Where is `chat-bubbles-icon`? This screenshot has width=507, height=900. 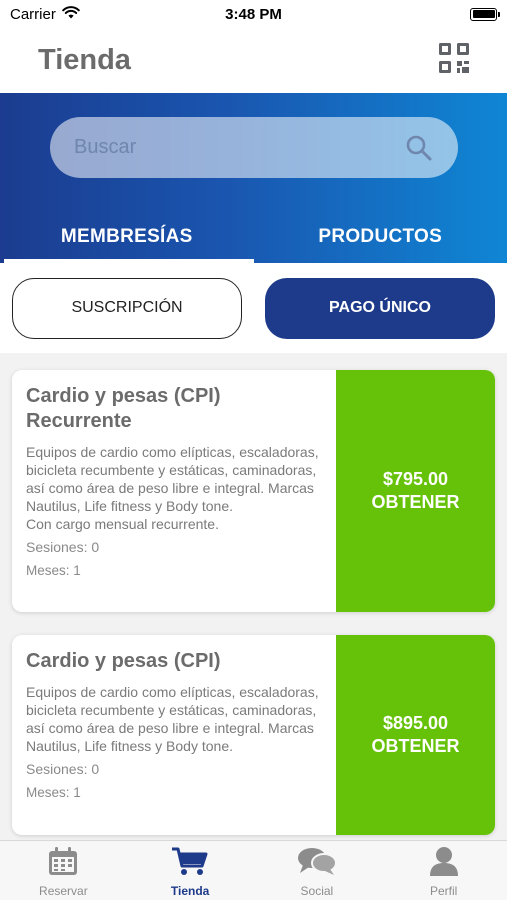 chat-bubbles-icon is located at coordinates (317, 863).